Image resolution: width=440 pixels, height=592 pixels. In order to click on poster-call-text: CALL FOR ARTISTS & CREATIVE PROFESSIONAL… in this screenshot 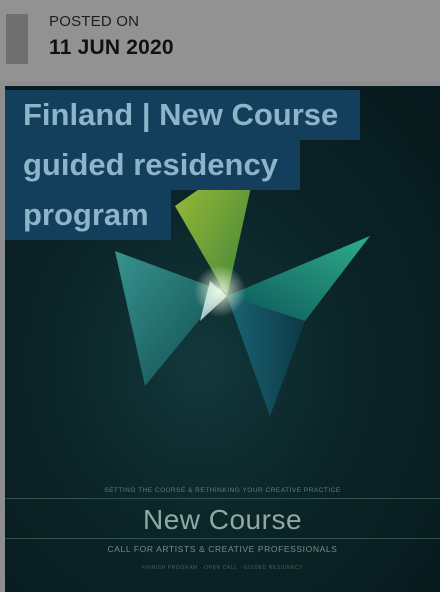, I will do `click(222, 549)`.